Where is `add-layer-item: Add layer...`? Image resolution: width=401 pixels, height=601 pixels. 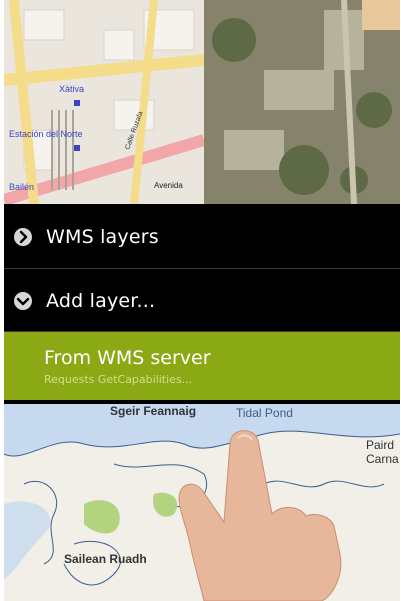 add-layer-item: Add layer... is located at coordinates (202, 301).